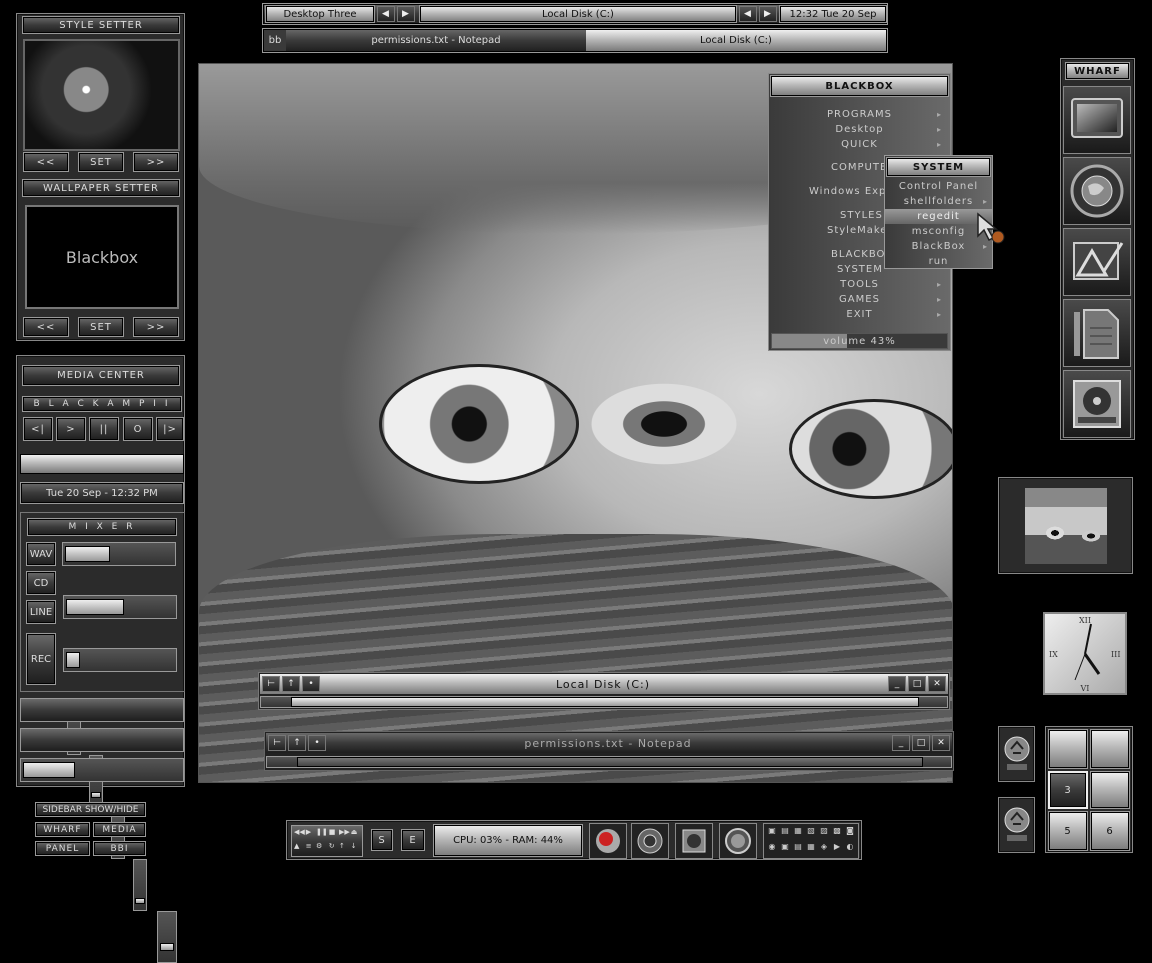  Describe the element at coordinates (824, 849) in the screenshot. I see `tray-icon-12: ◈` at that location.